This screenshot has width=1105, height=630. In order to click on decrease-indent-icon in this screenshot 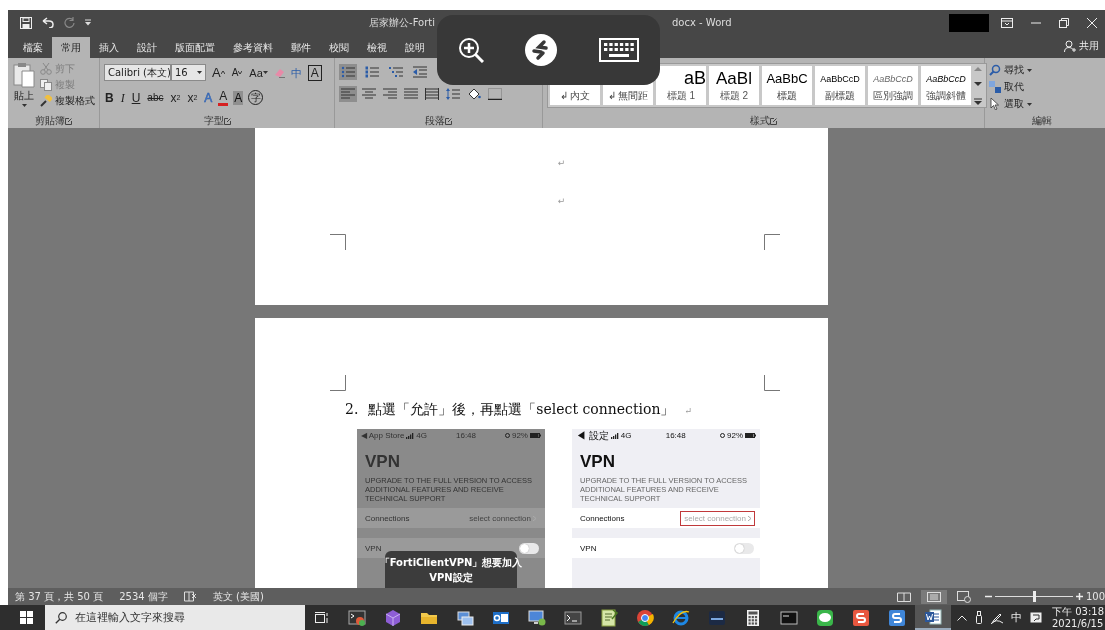, I will do `click(420, 72)`.